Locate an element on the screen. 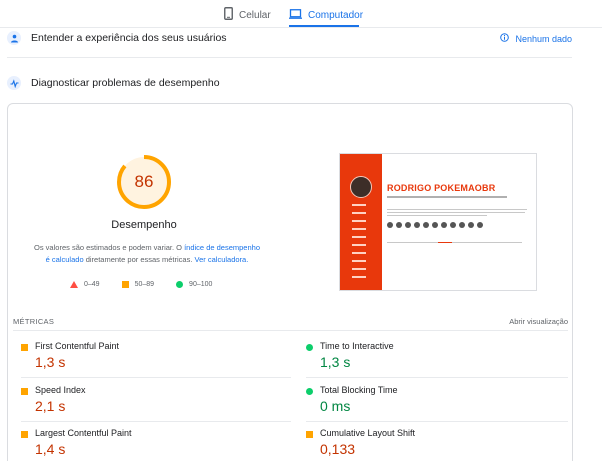 The height and width of the screenshot is (461, 602). expand-view-toggle: Abrir visualização is located at coordinates (538, 321).